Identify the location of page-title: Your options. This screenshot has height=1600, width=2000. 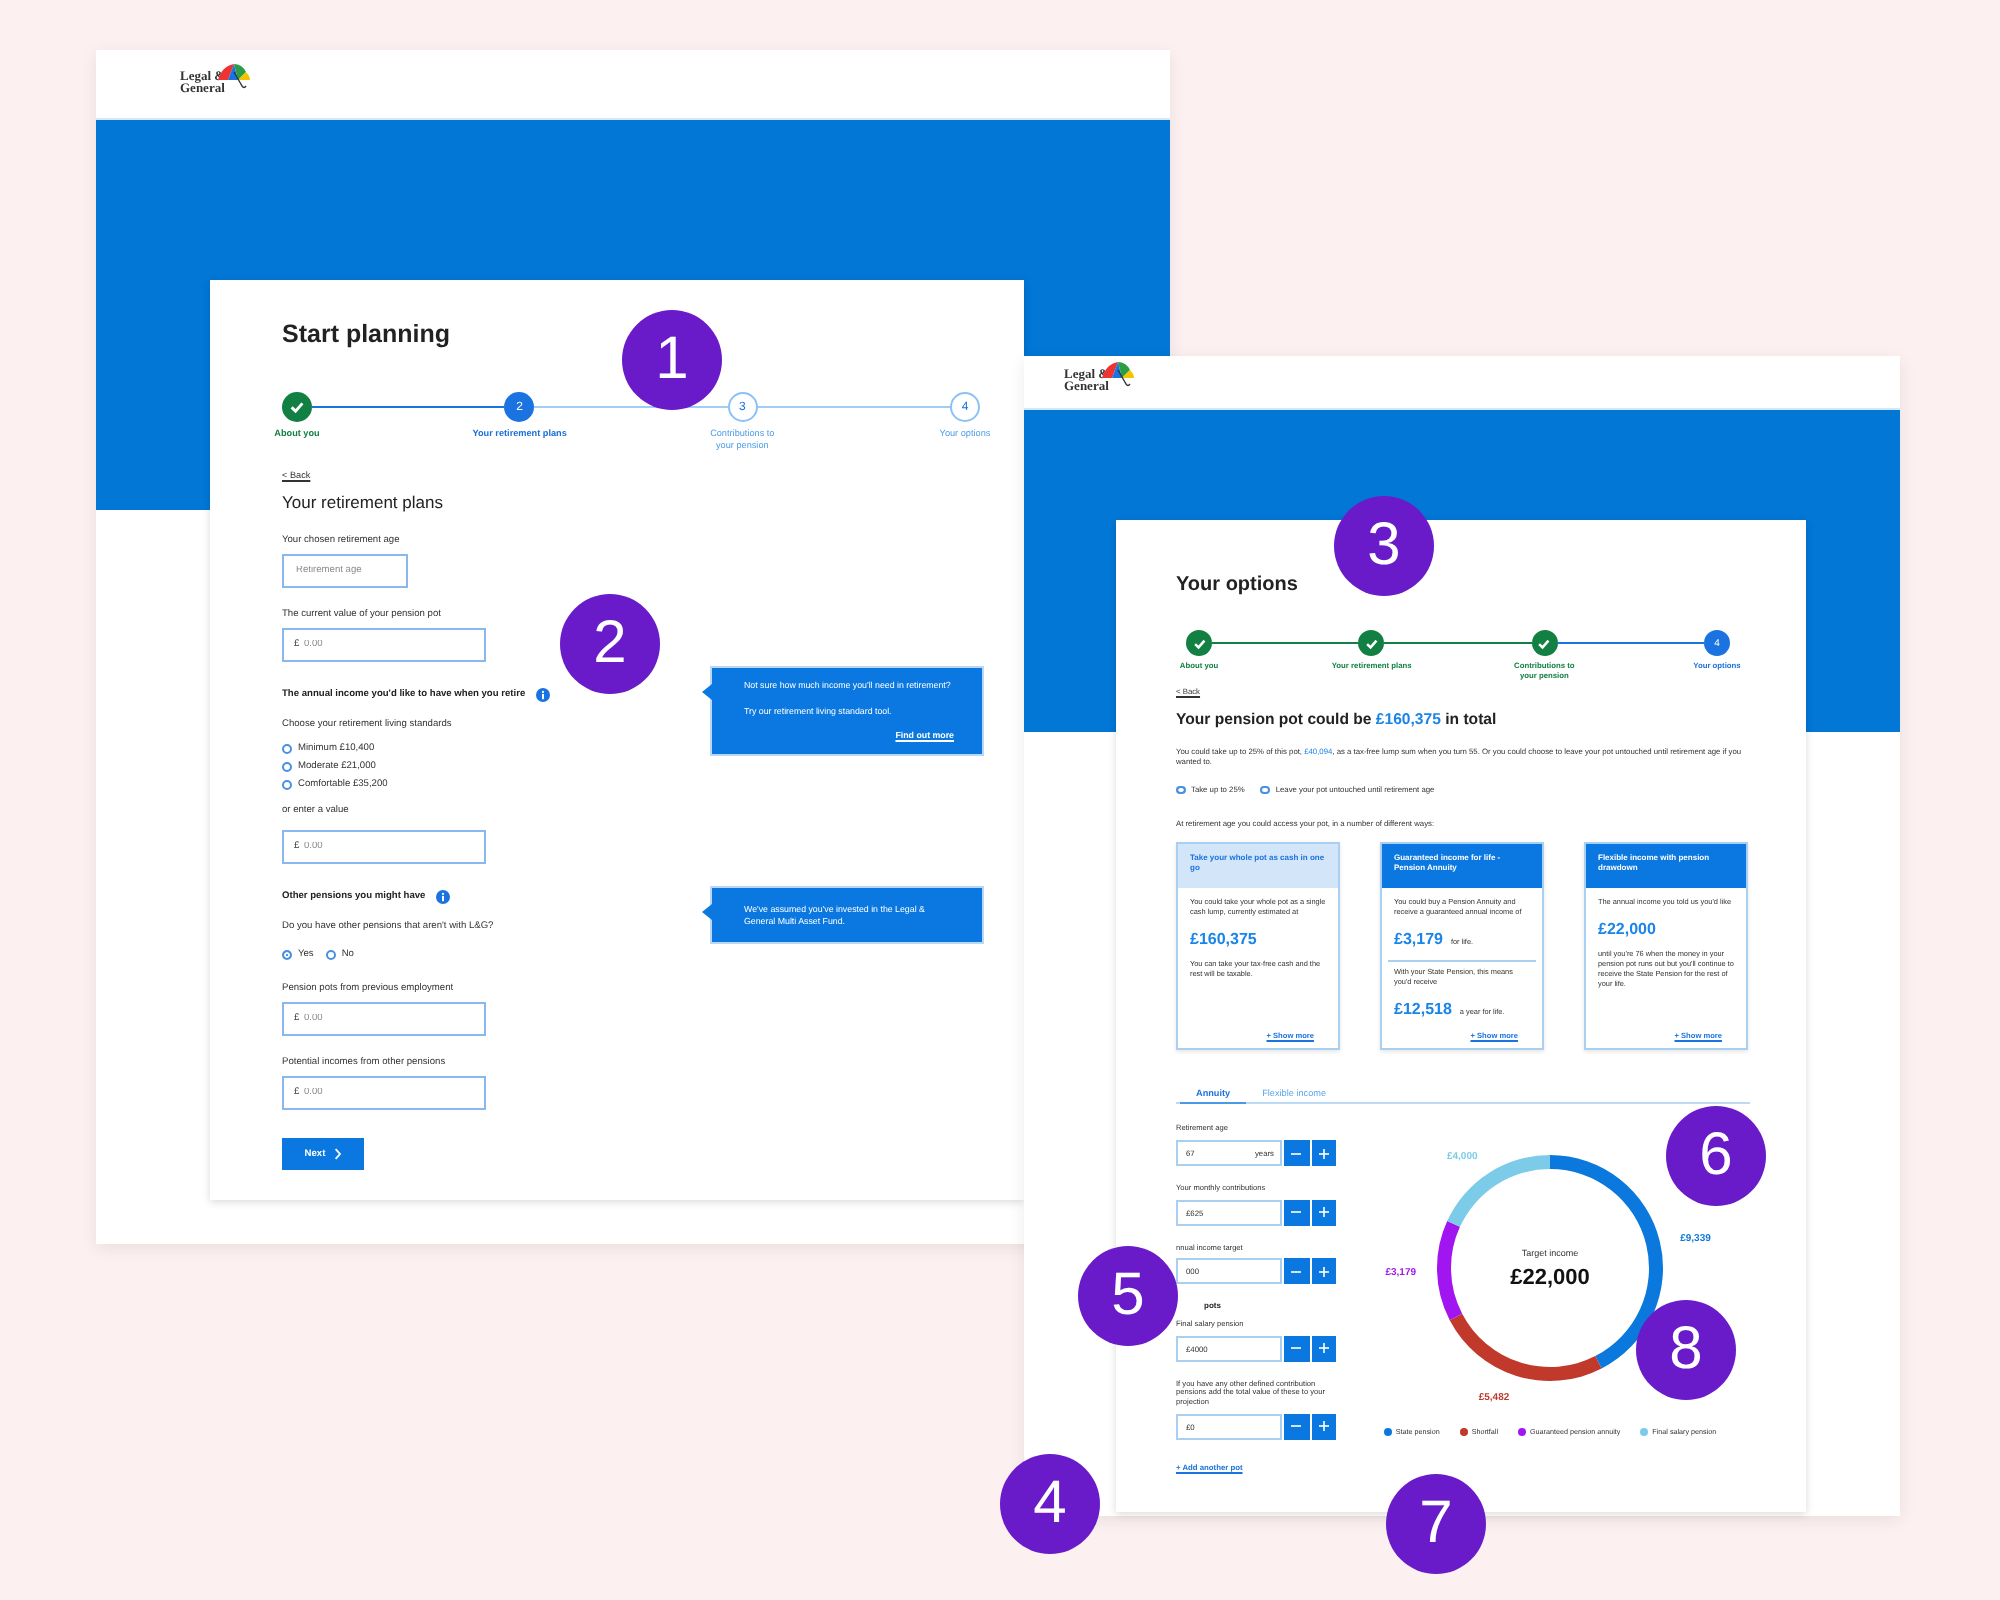
(1238, 585).